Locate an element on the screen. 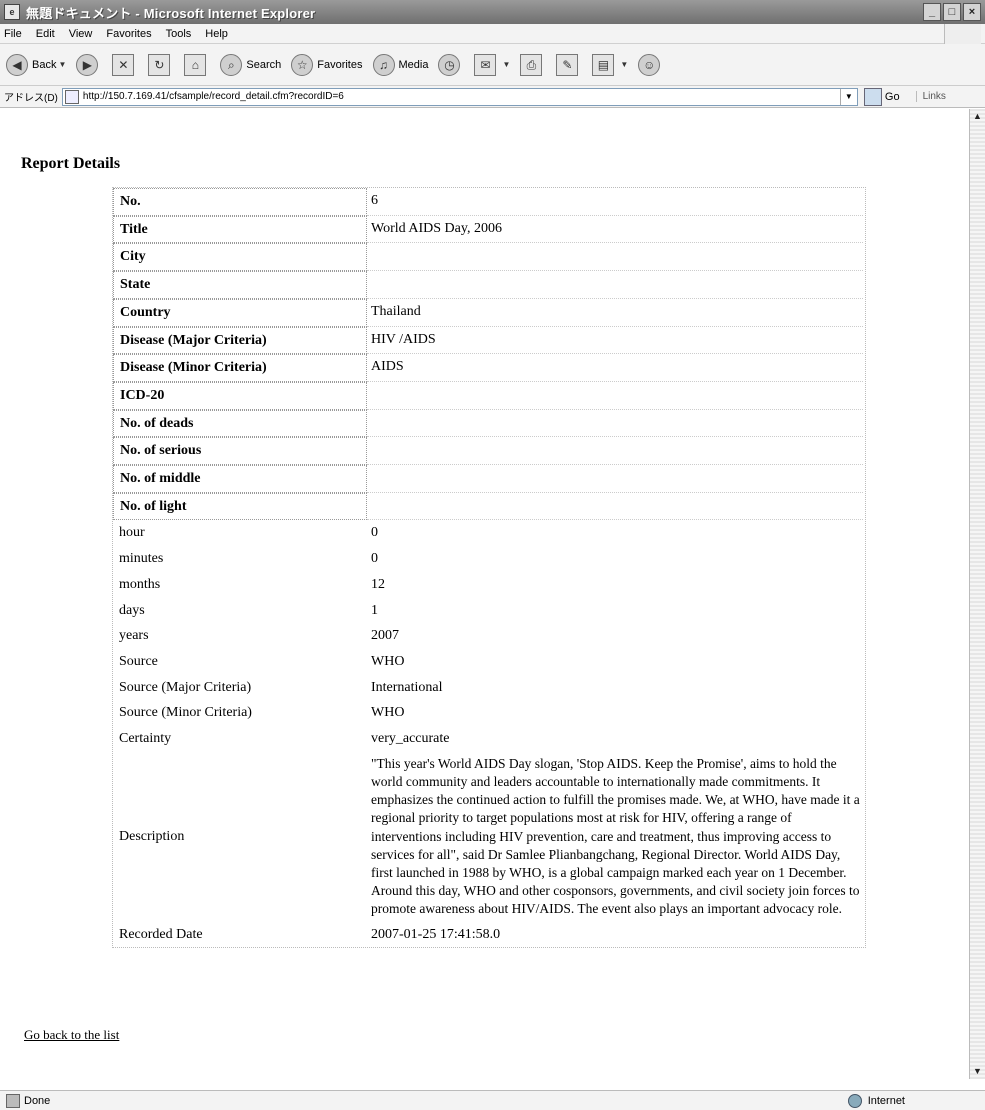 This screenshot has height=1110, width=985. menu-file: File is located at coordinates (13, 34).